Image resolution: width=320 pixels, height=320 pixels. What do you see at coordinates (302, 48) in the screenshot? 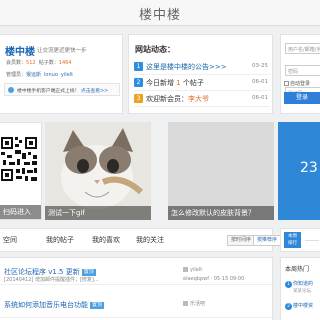
I see `username-input: 用户名/邮箱/手机` at bounding box center [302, 48].